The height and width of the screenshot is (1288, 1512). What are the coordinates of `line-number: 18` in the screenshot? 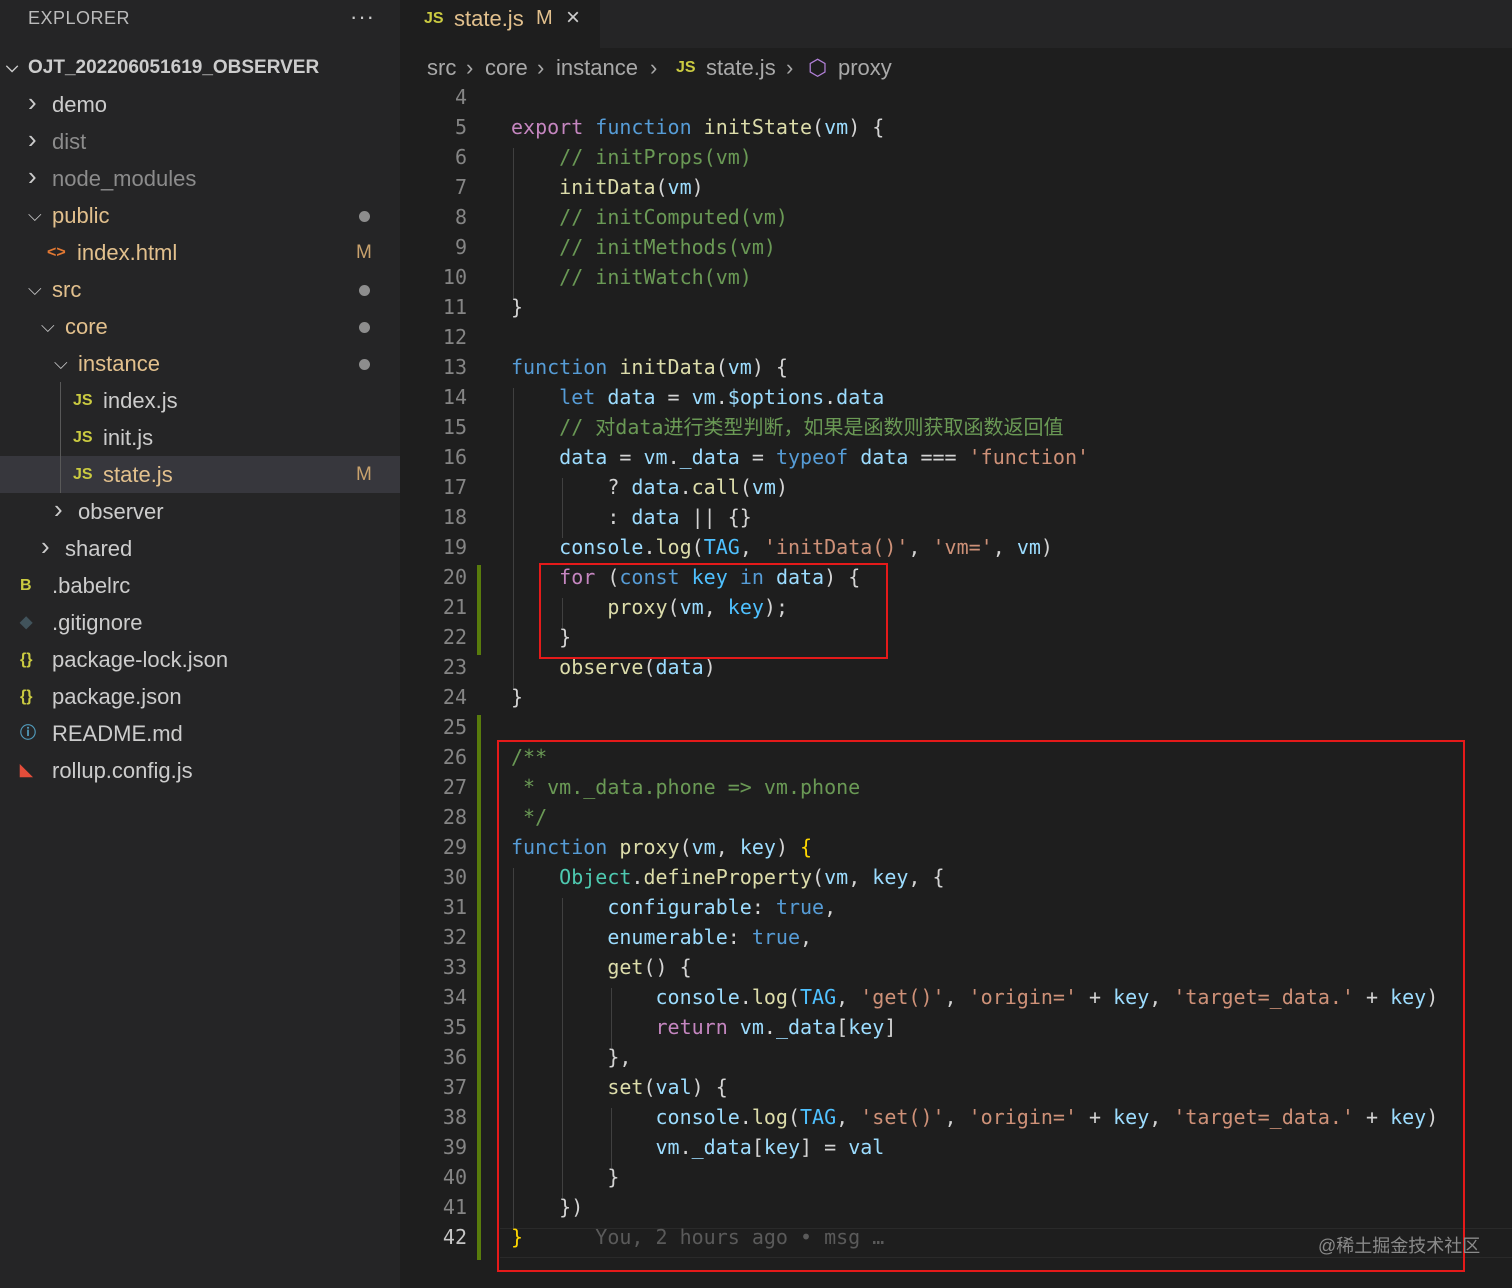 It's located at (454, 517).